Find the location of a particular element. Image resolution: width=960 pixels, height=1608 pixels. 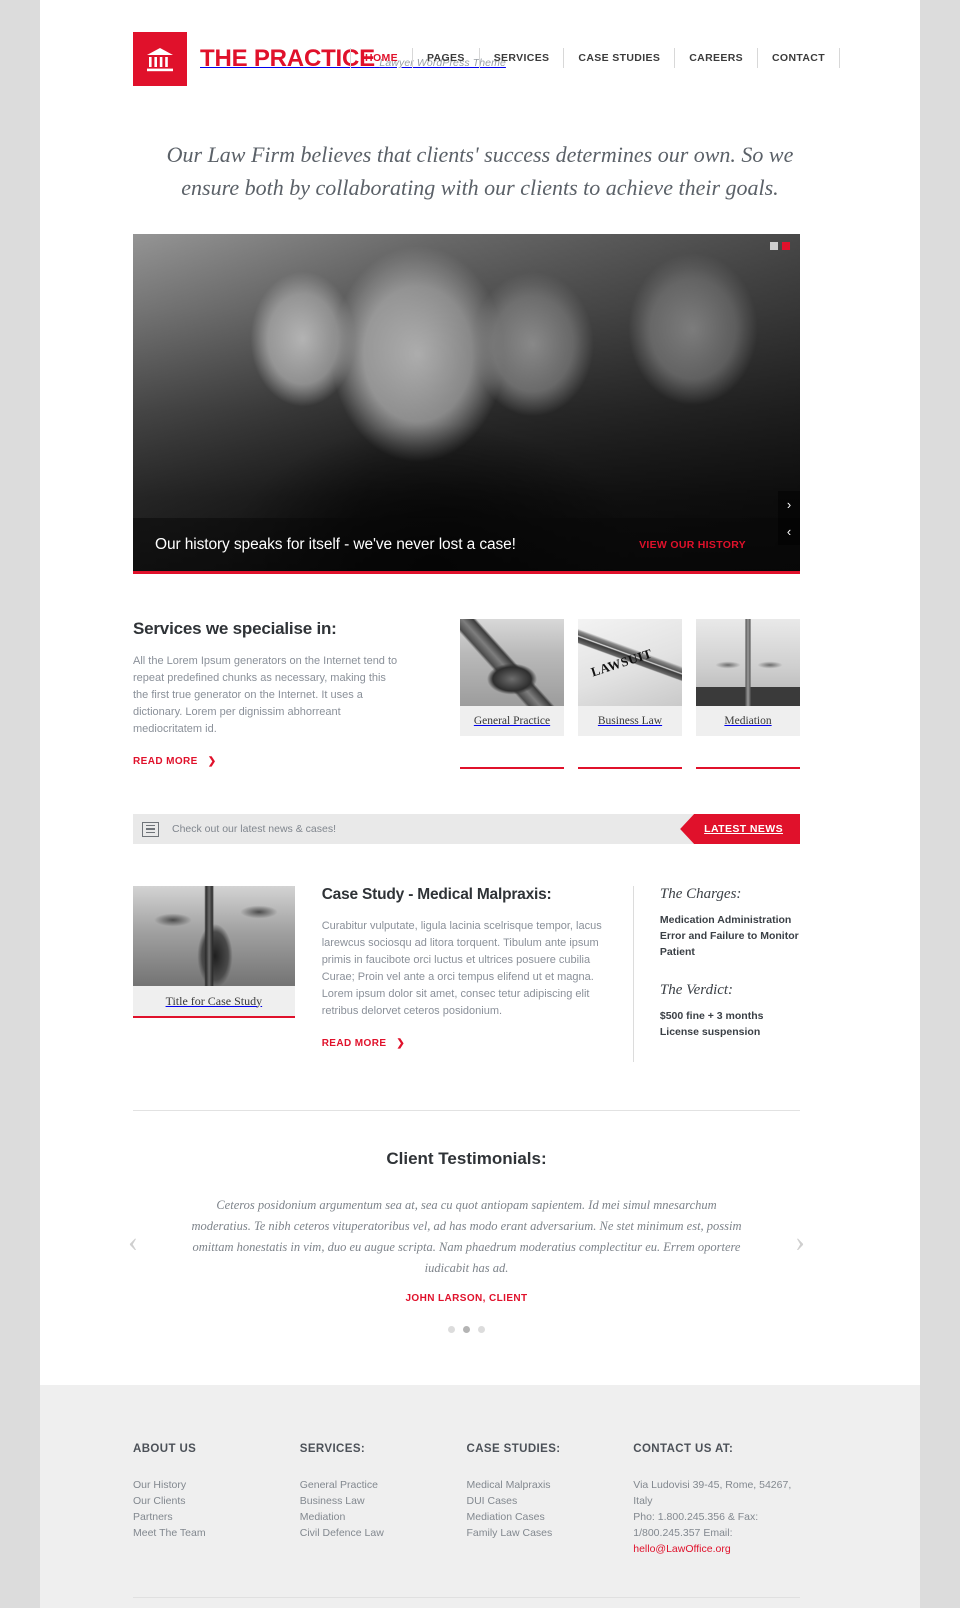

footer-heading-case-studies: CASE STUDIES: is located at coordinates (513, 1449).